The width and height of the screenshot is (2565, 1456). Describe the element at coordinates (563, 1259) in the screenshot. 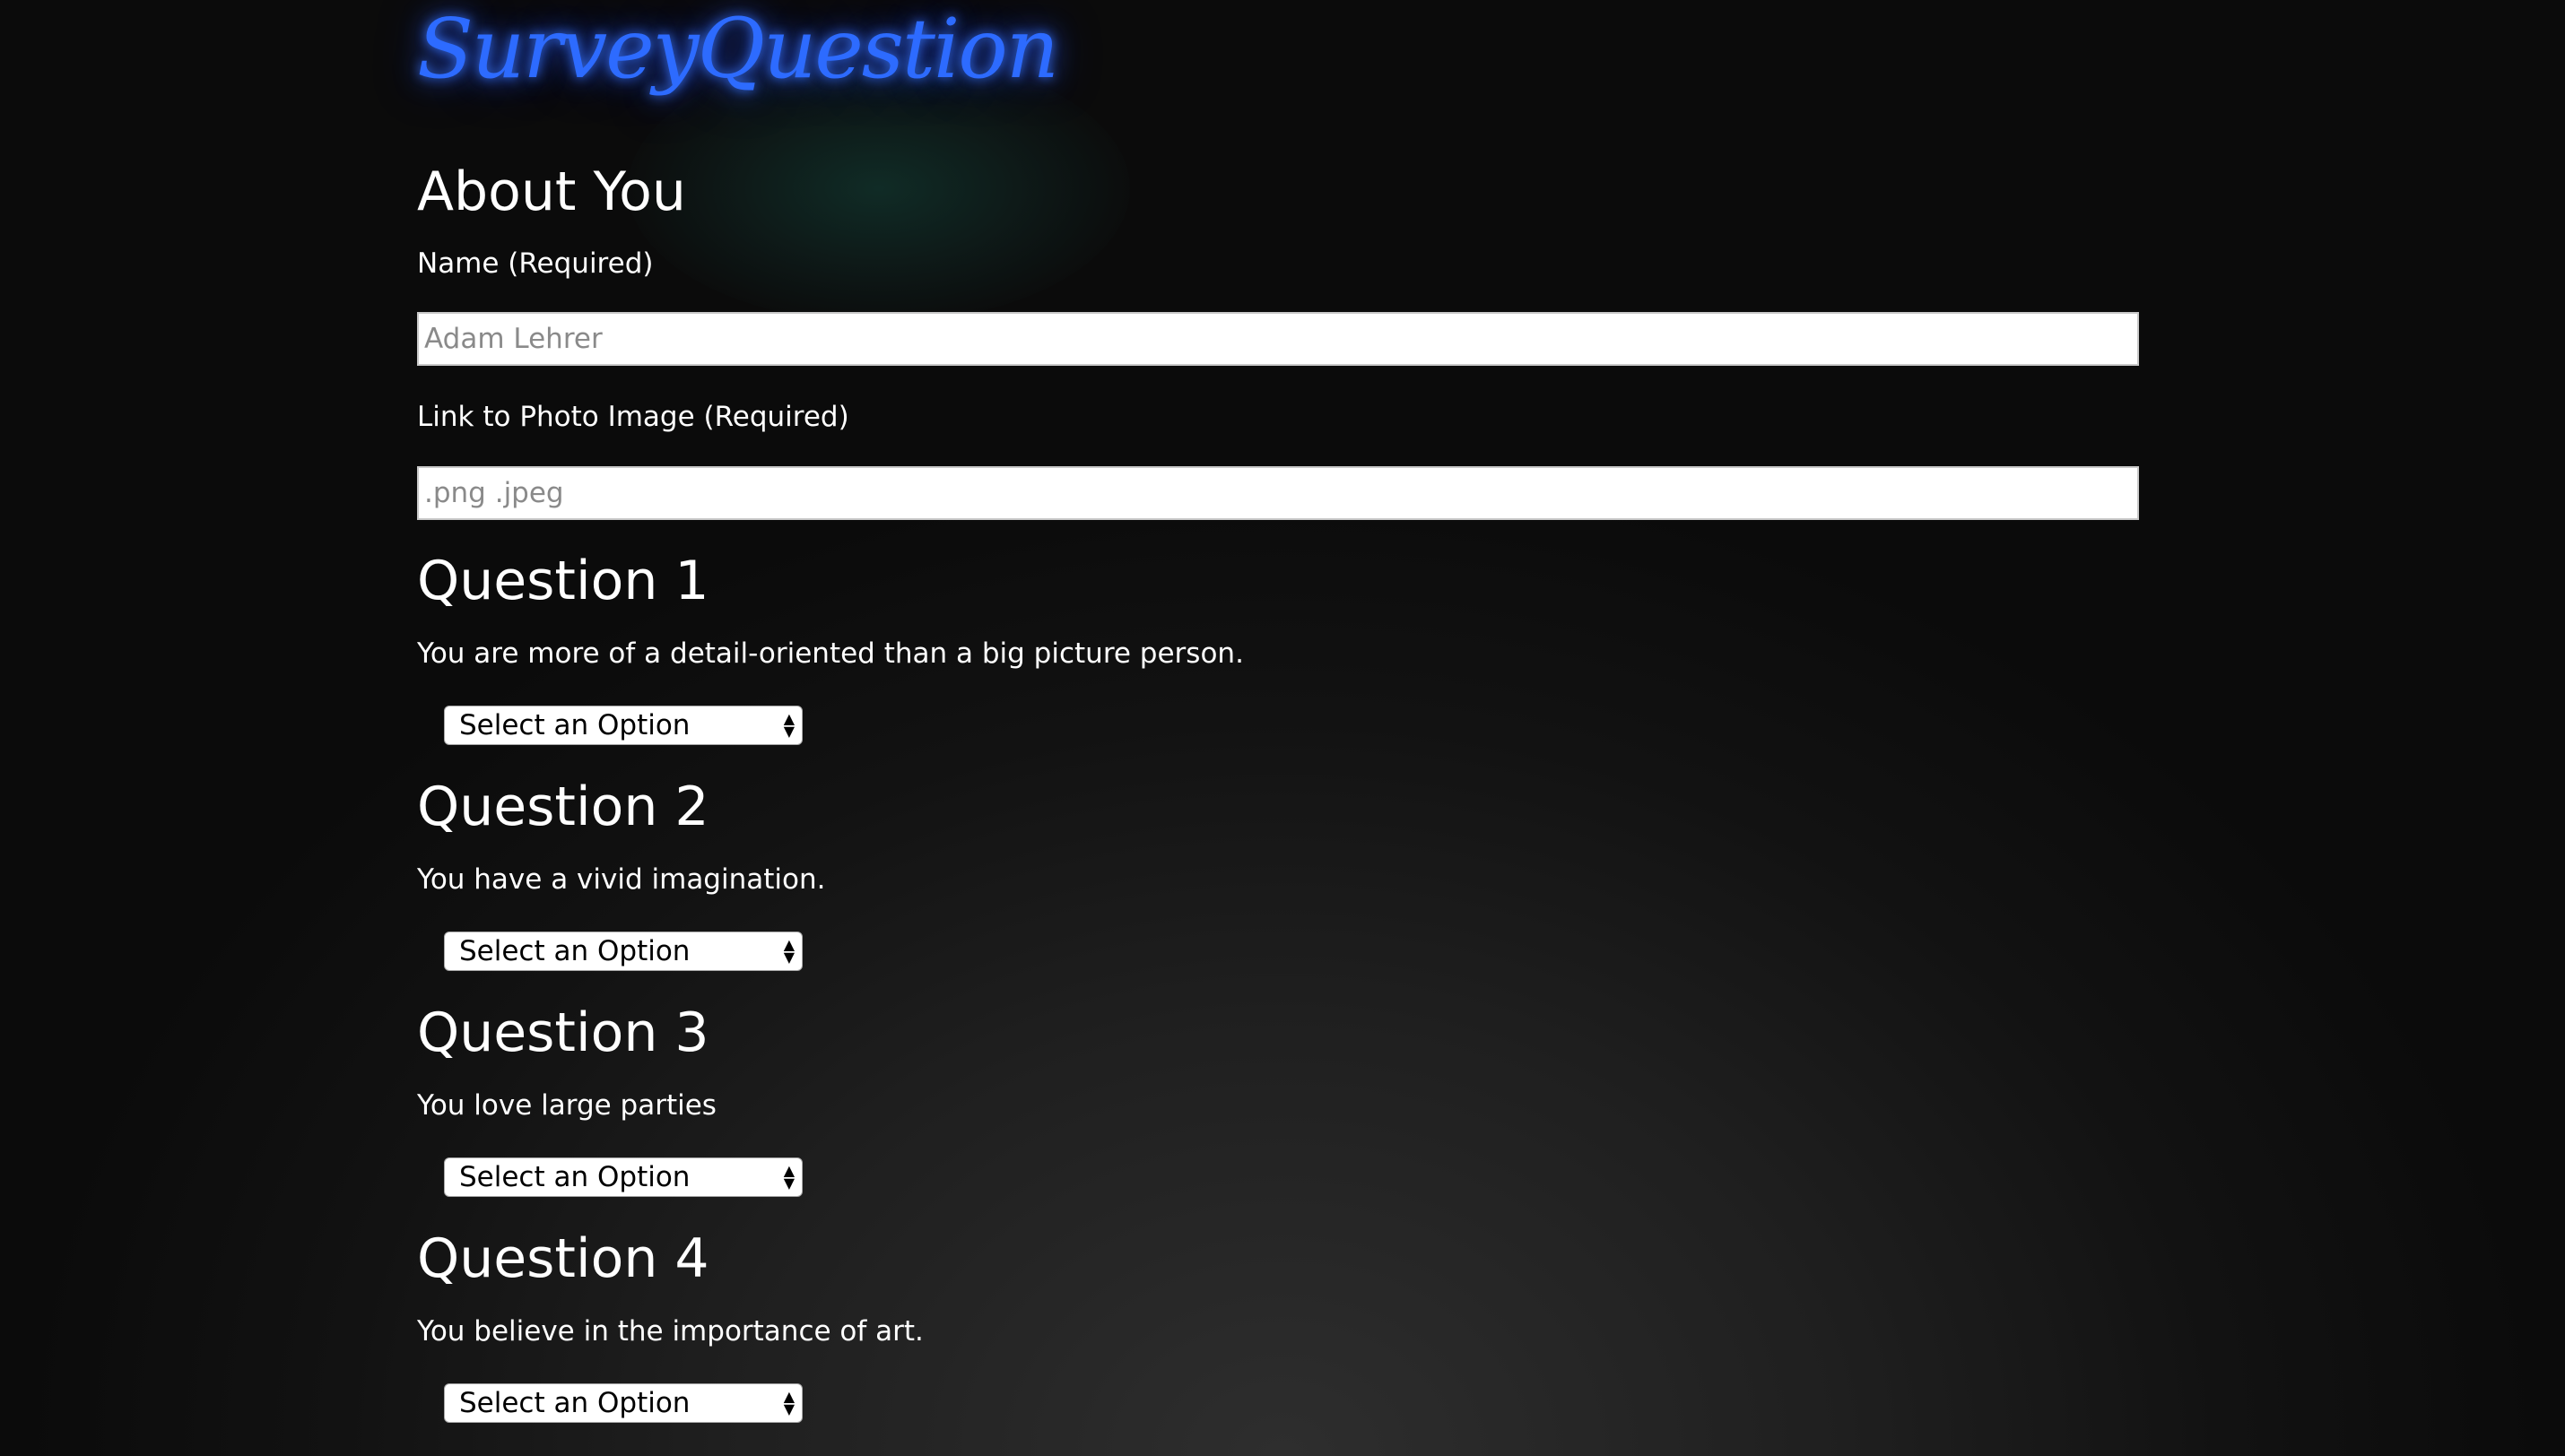

I see `question-4-heading: Question 4` at that location.